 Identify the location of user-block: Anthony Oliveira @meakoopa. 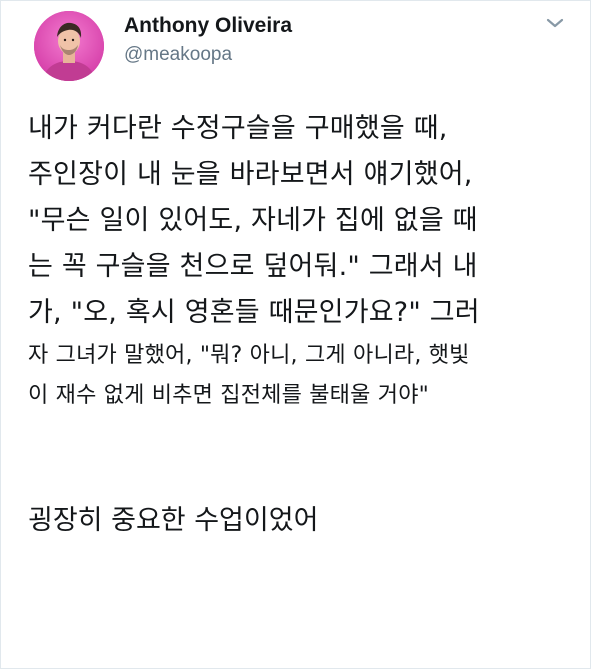
(208, 40).